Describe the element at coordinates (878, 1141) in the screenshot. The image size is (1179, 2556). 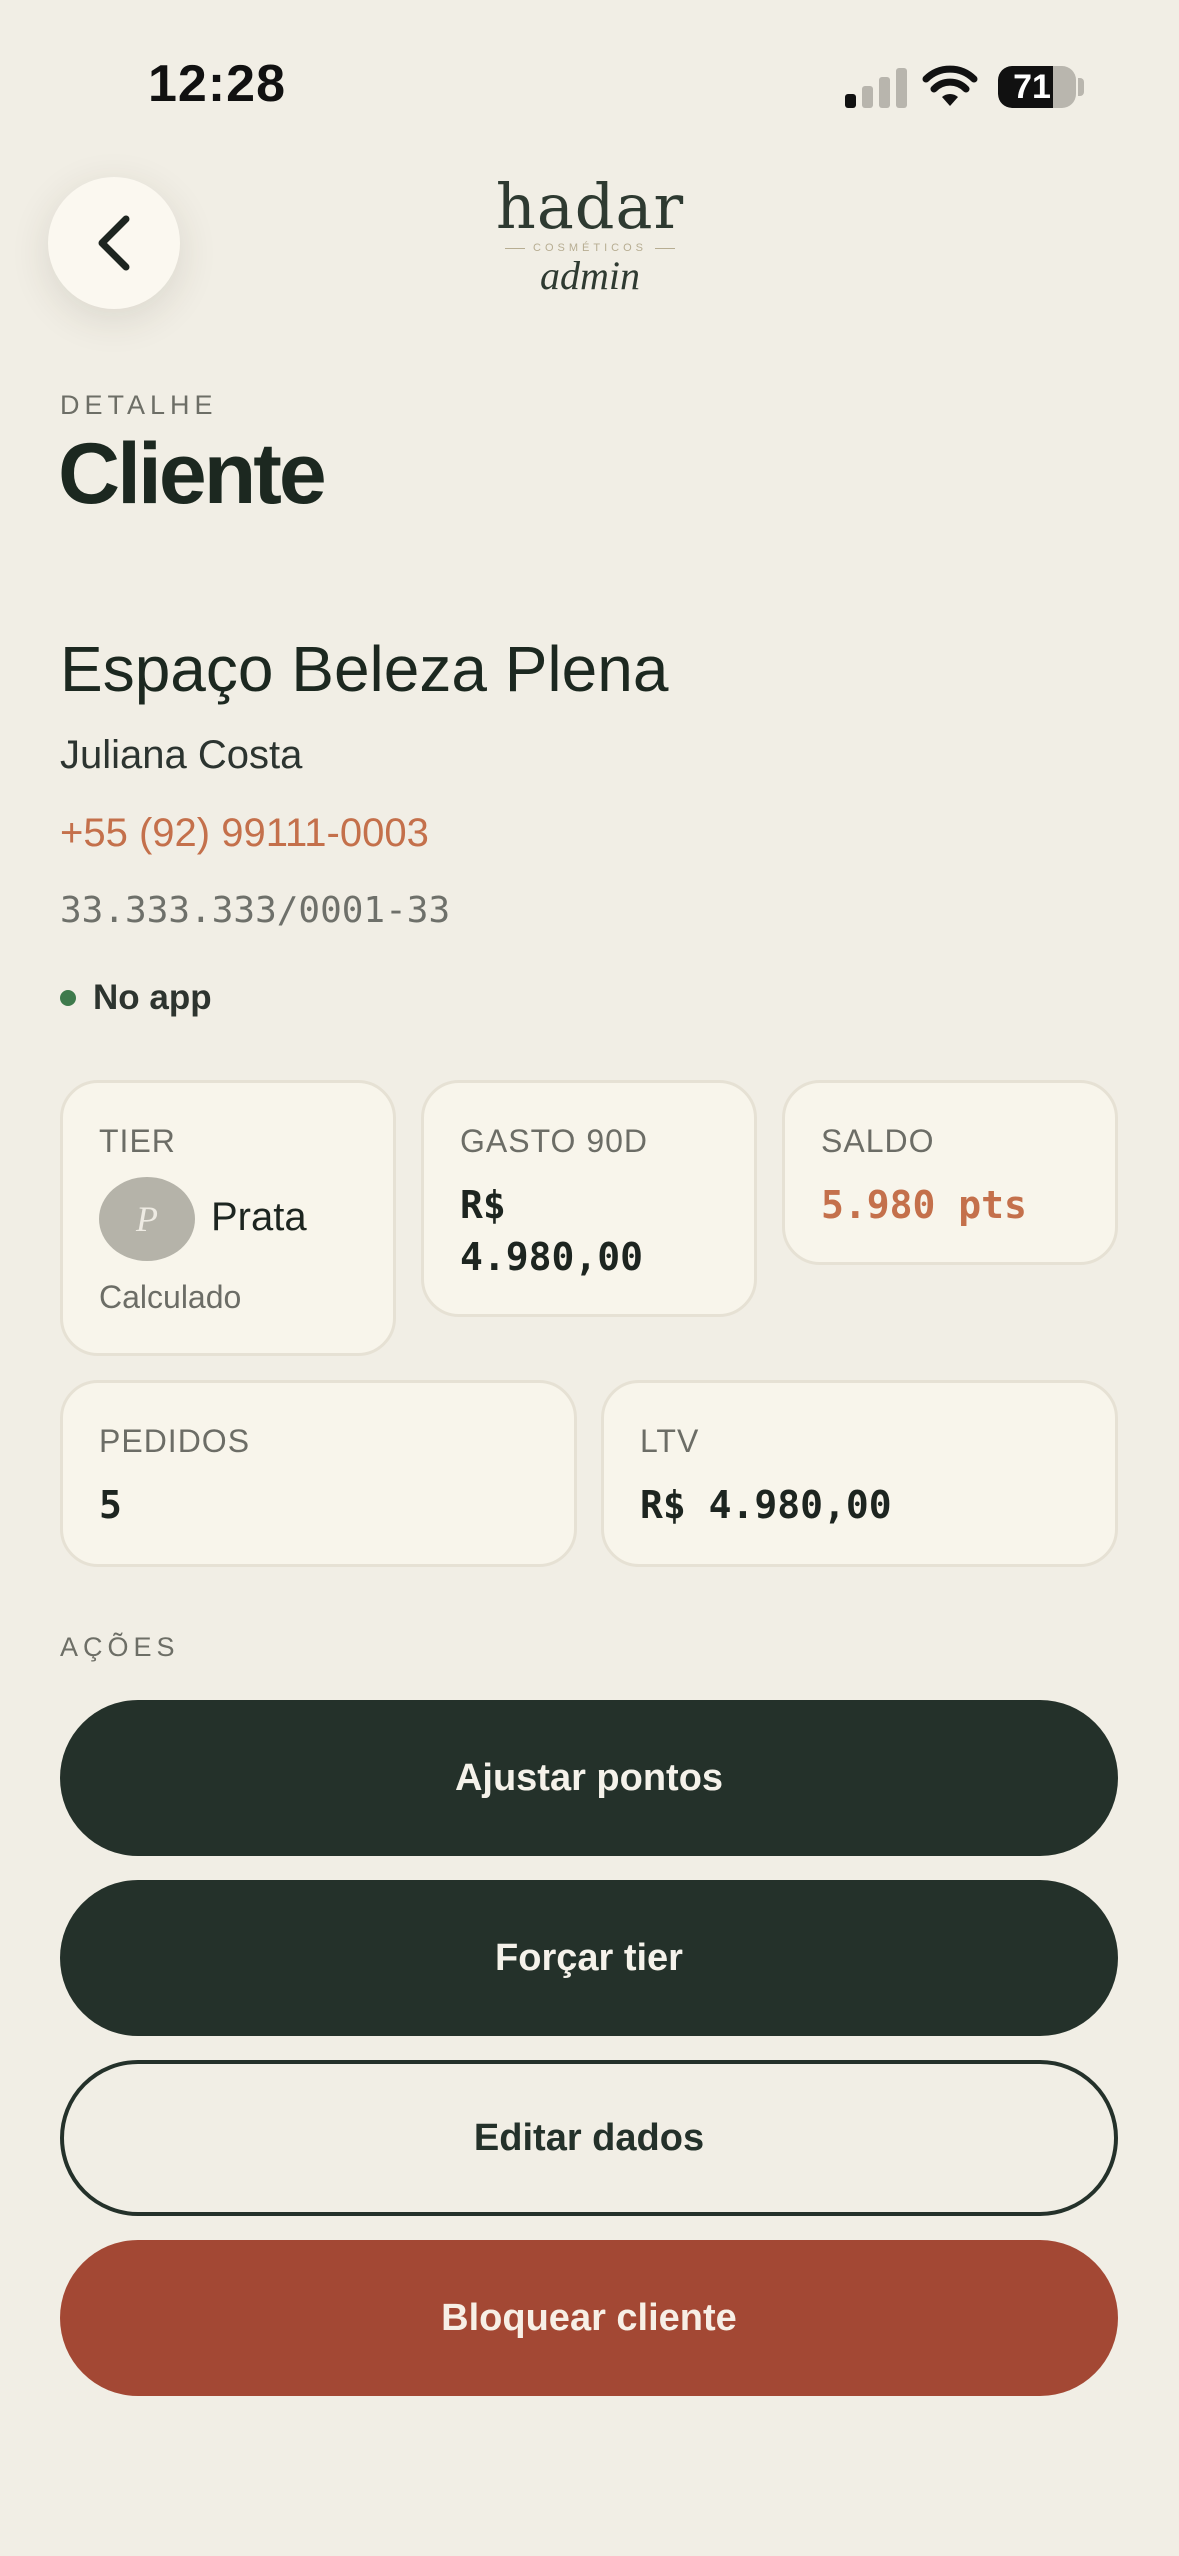
I see `balance-card-label: SALDO` at that location.